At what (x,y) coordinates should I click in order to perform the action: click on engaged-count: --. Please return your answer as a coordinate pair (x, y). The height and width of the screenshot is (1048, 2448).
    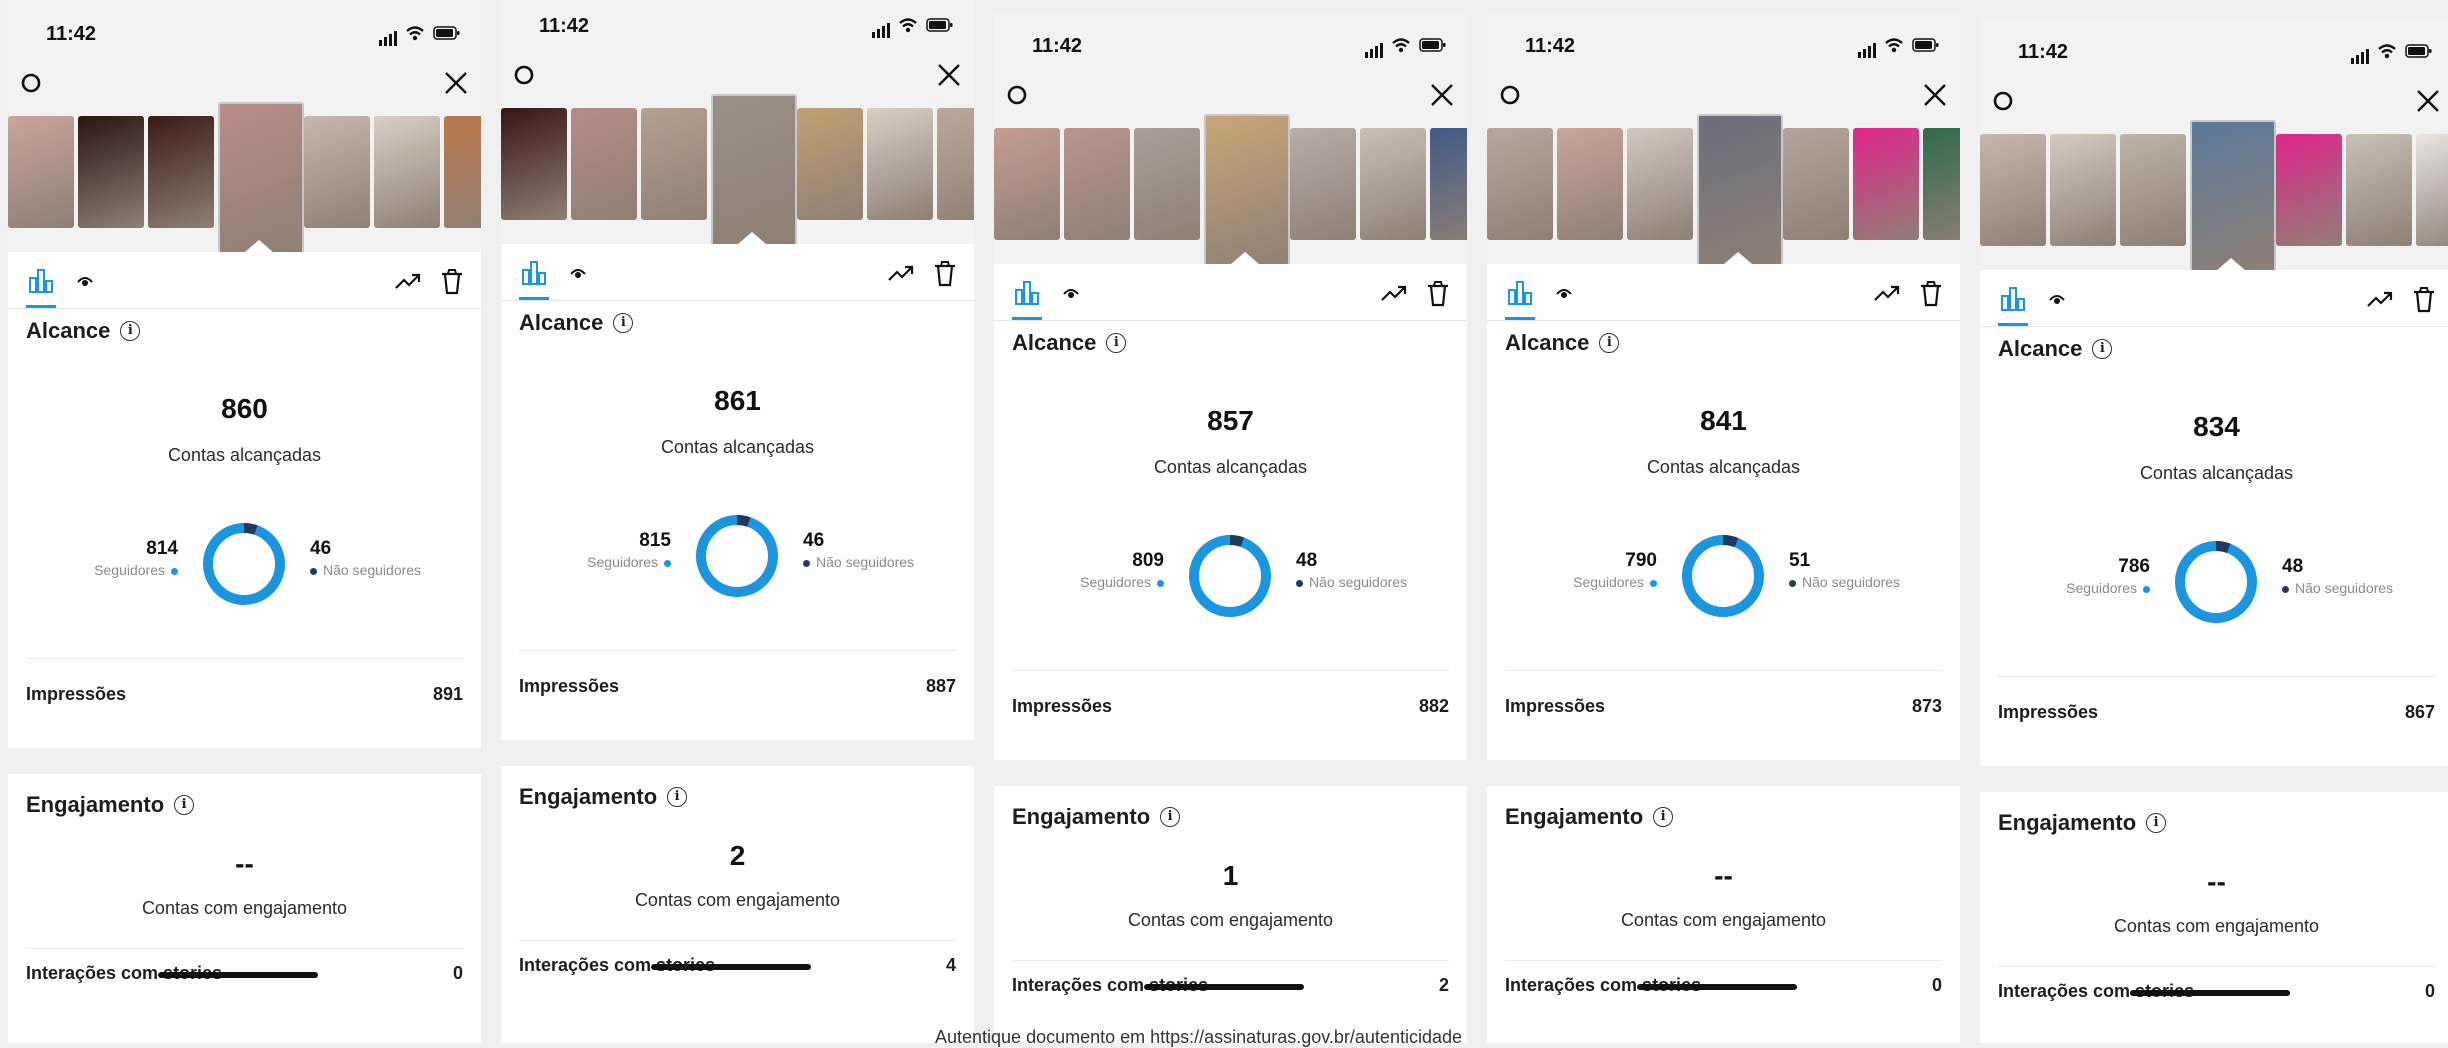
    Looking at the image, I should click on (2216, 881).